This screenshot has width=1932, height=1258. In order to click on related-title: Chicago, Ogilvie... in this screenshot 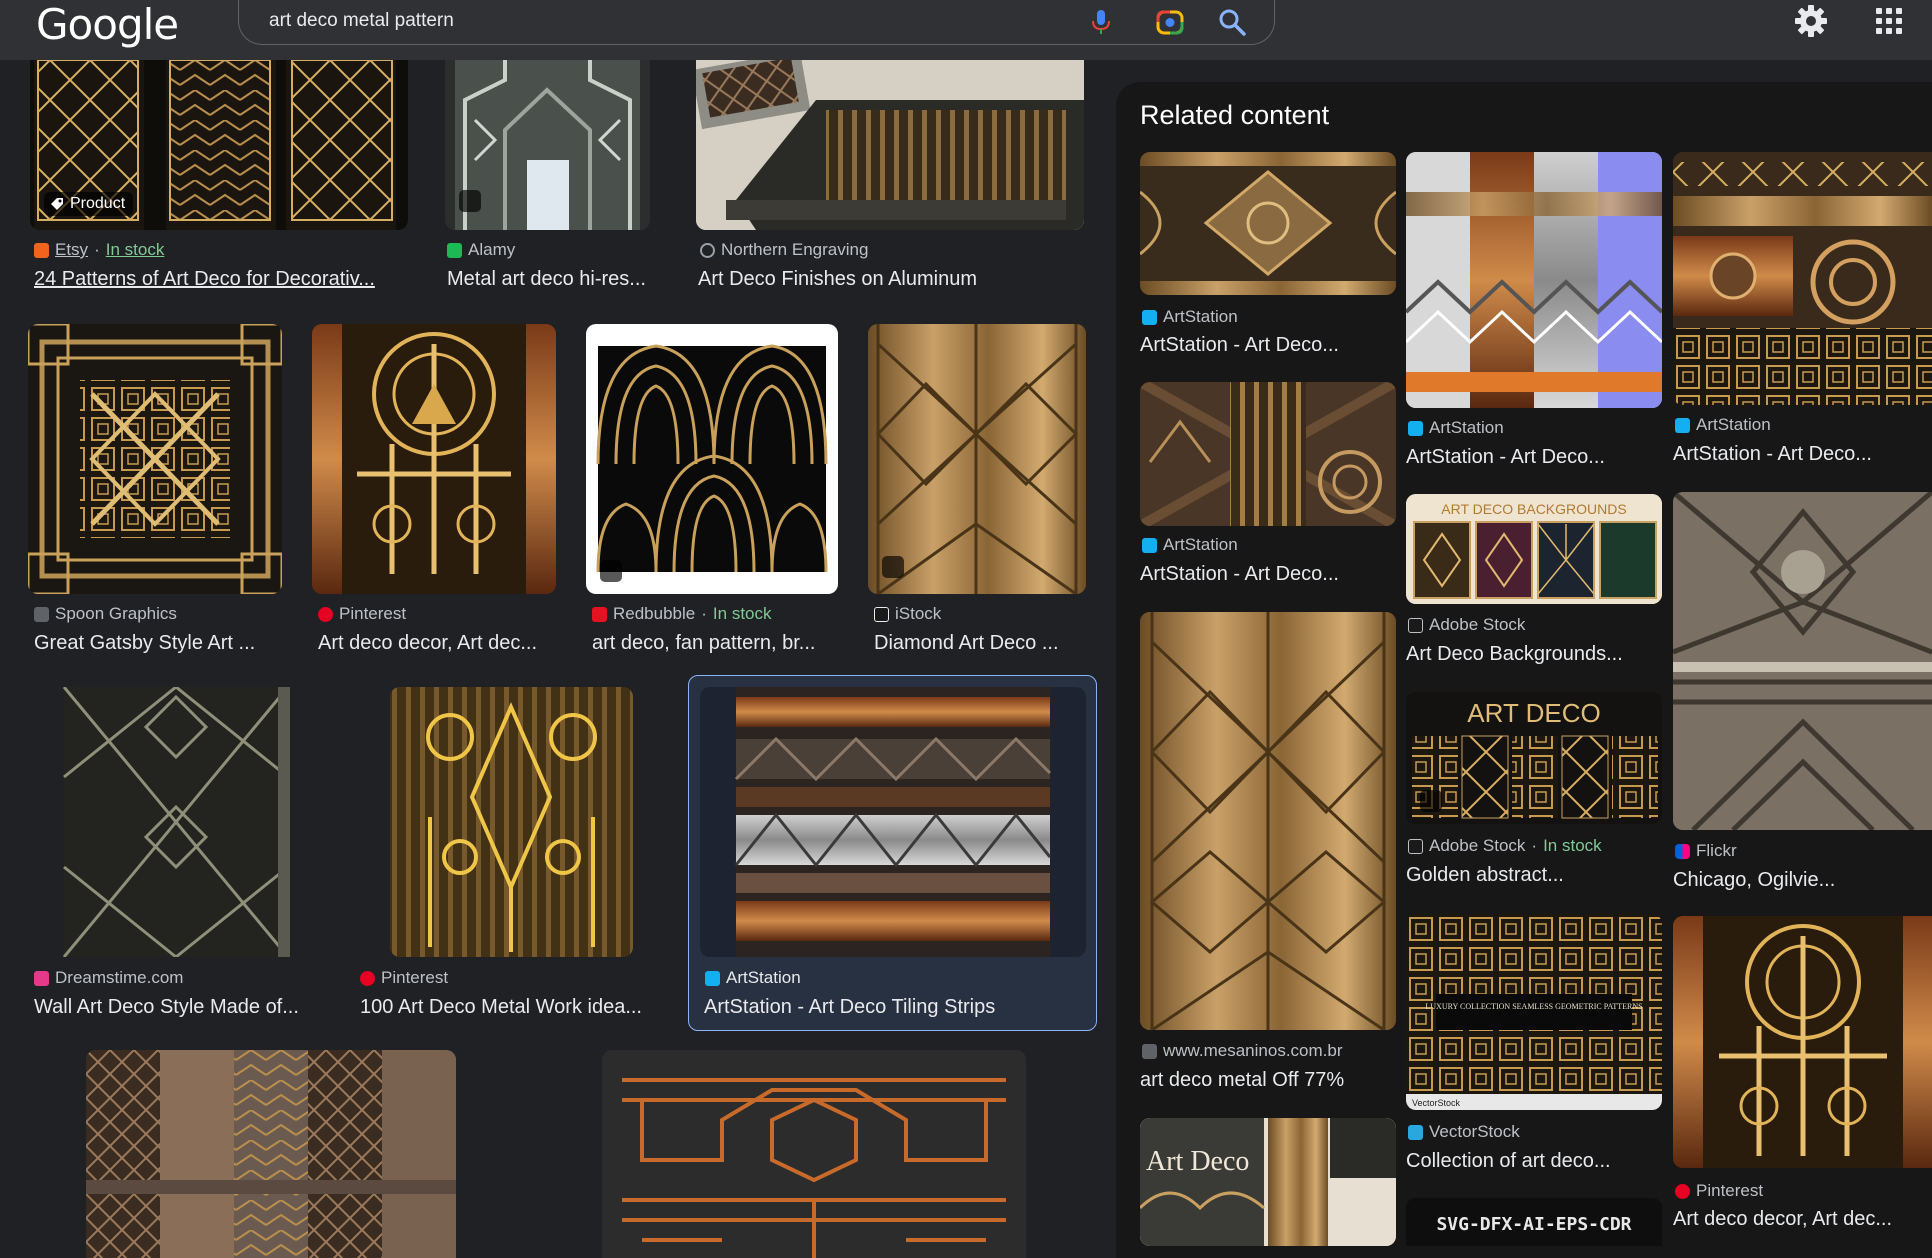, I will do `click(1801, 880)`.